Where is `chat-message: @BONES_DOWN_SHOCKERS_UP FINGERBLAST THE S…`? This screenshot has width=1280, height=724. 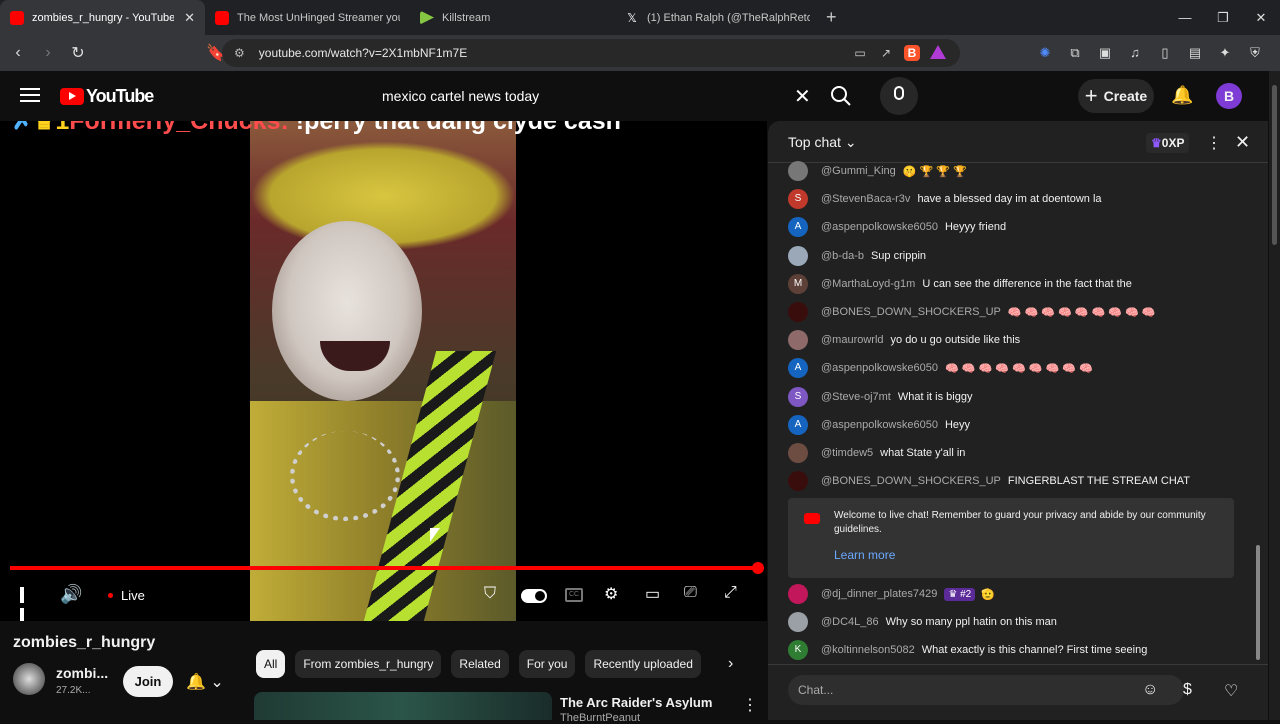
chat-message: @BONES_DOWN_SHOCKERS_UP FINGERBLAST THE S… is located at coordinates (1018, 481).